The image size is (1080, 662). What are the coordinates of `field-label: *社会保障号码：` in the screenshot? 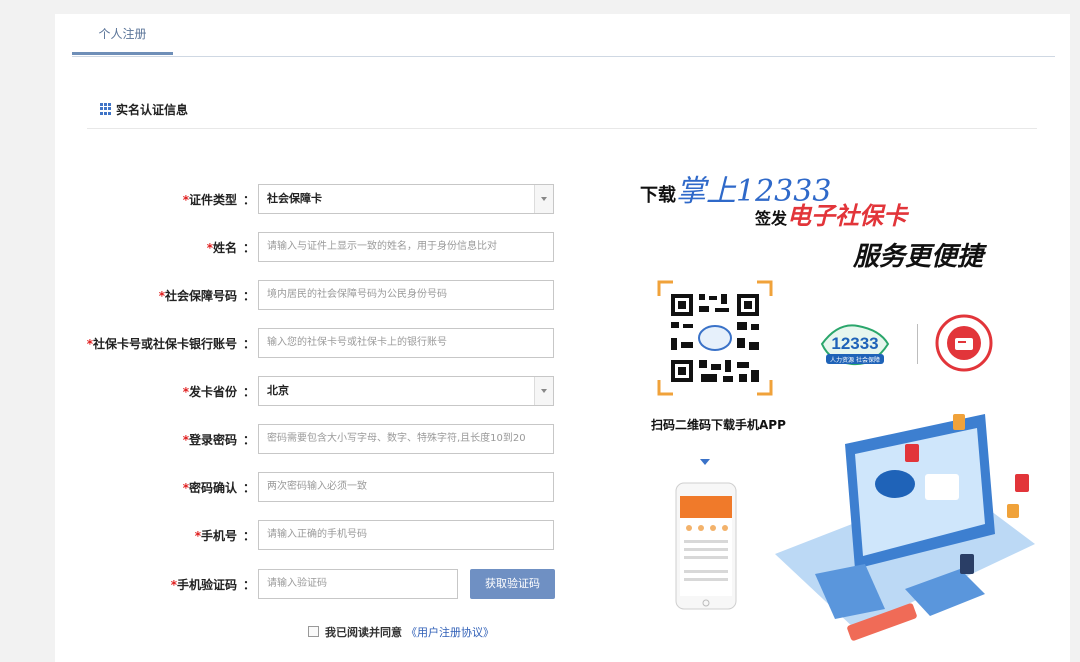 It's located at (206, 296).